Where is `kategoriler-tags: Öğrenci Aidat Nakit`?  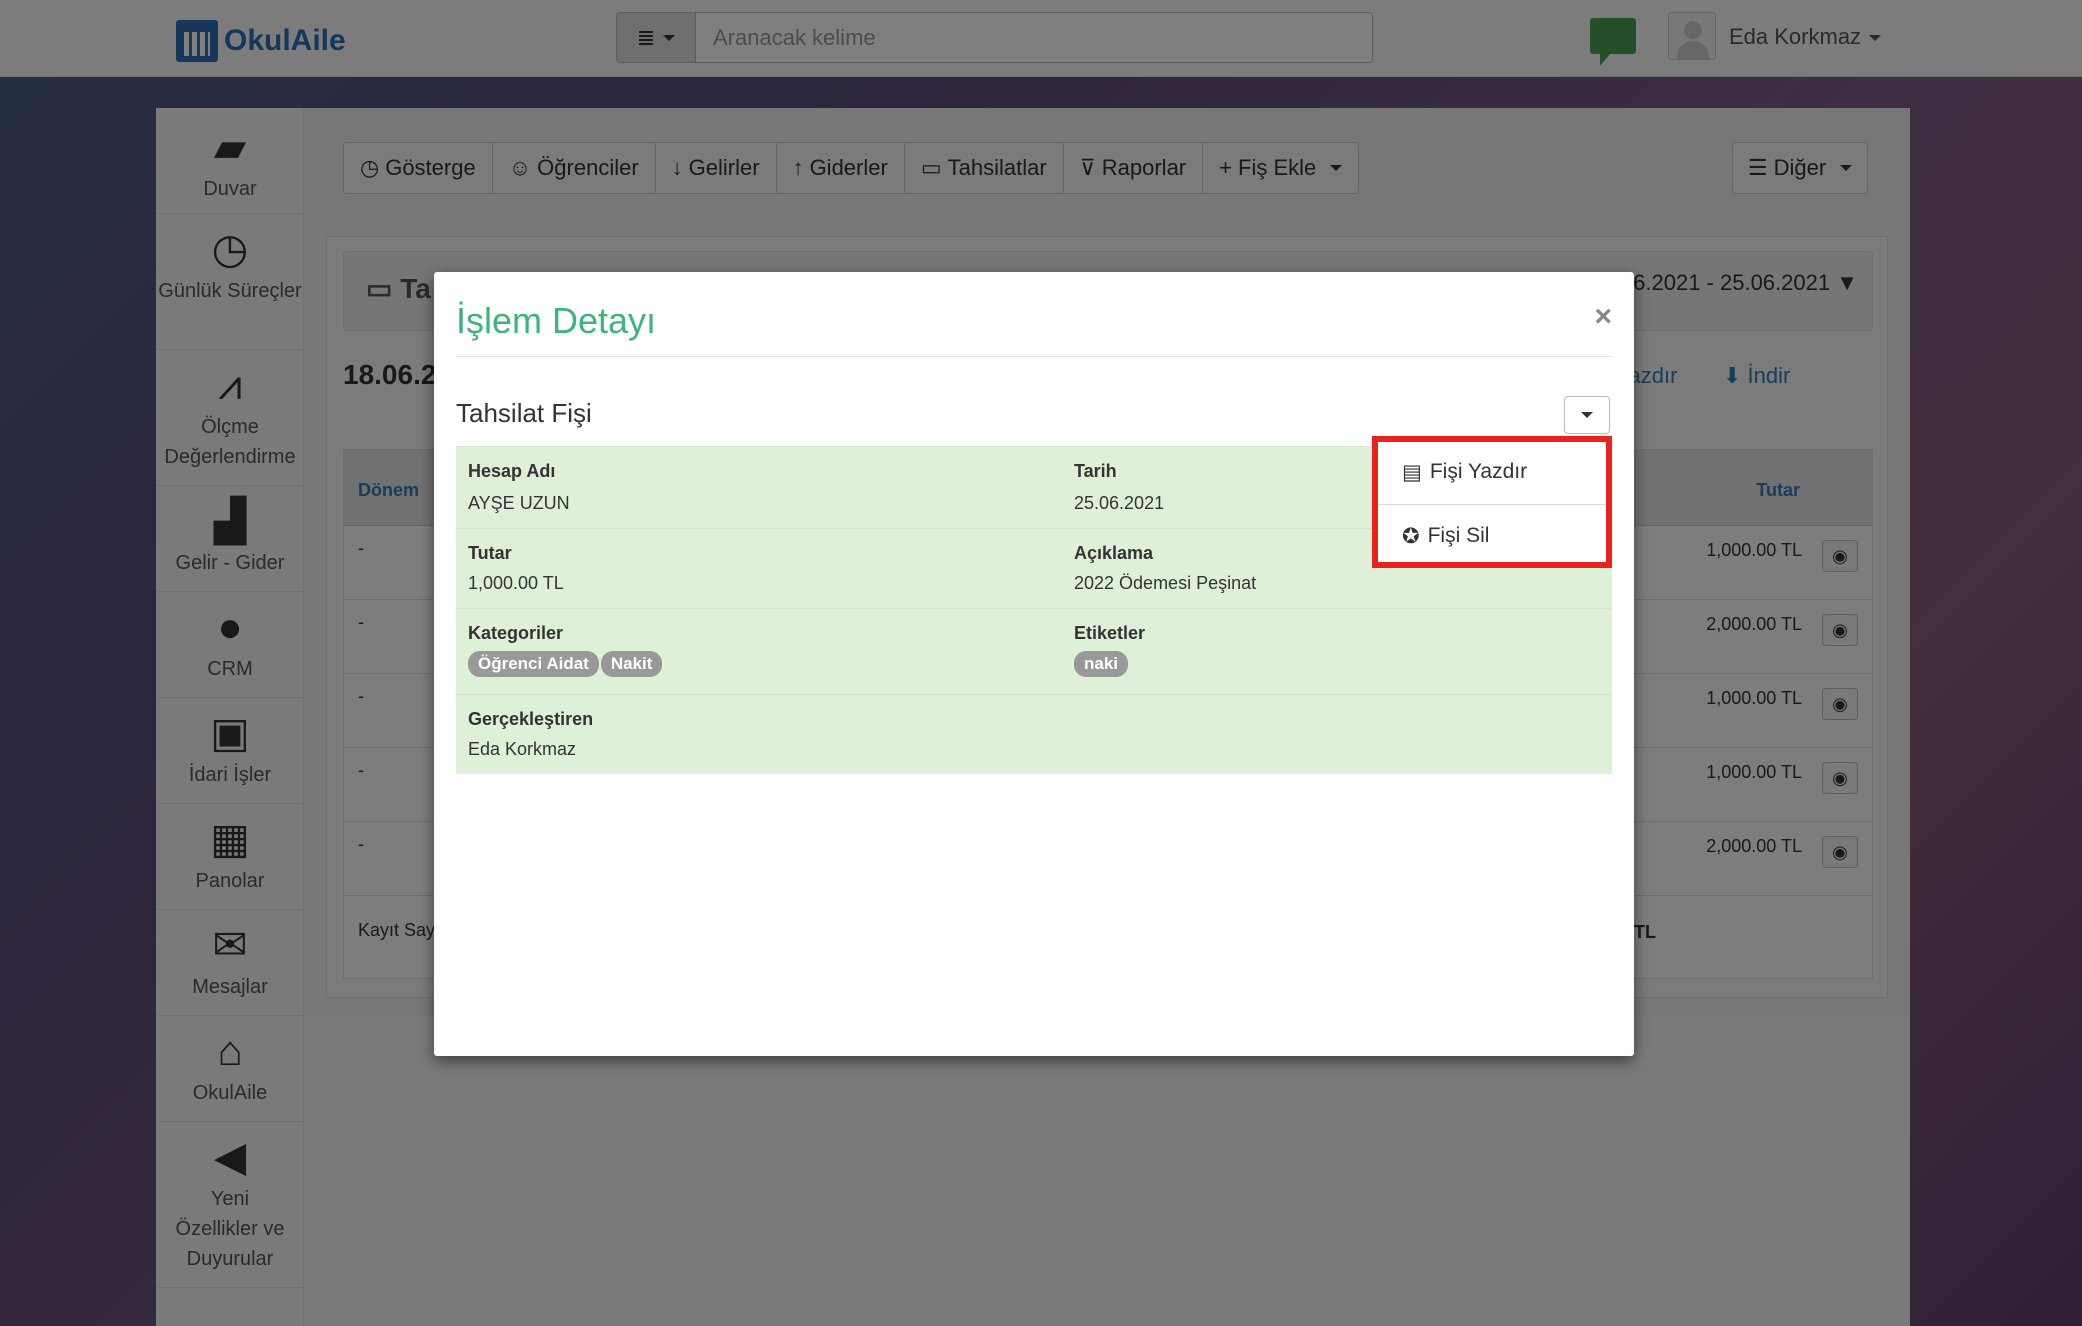 kategoriler-tags: Öğrenci Aidat Nakit is located at coordinates (566, 664).